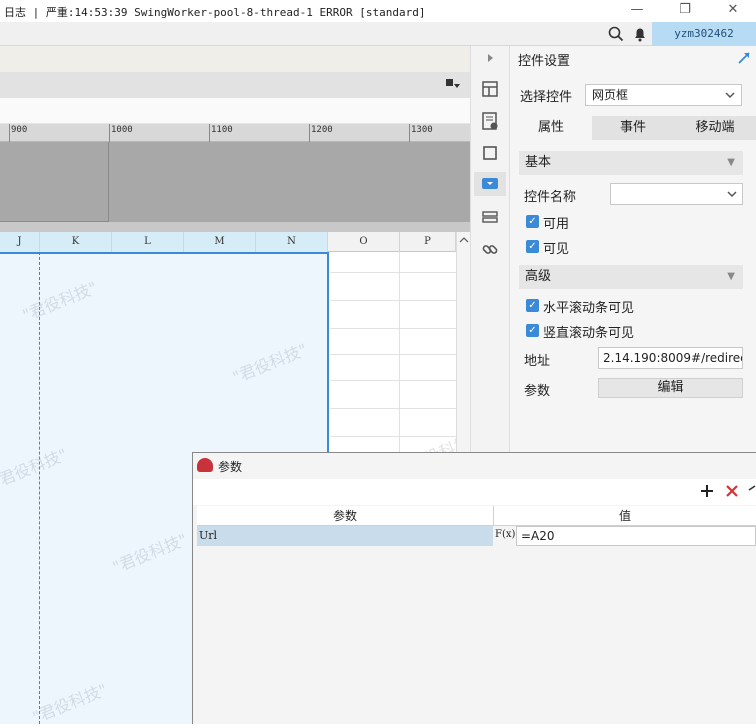 This screenshot has height=728, width=756. What do you see at coordinates (715, 128) in the screenshot?
I see `tab-mobile: 移动端` at bounding box center [715, 128].